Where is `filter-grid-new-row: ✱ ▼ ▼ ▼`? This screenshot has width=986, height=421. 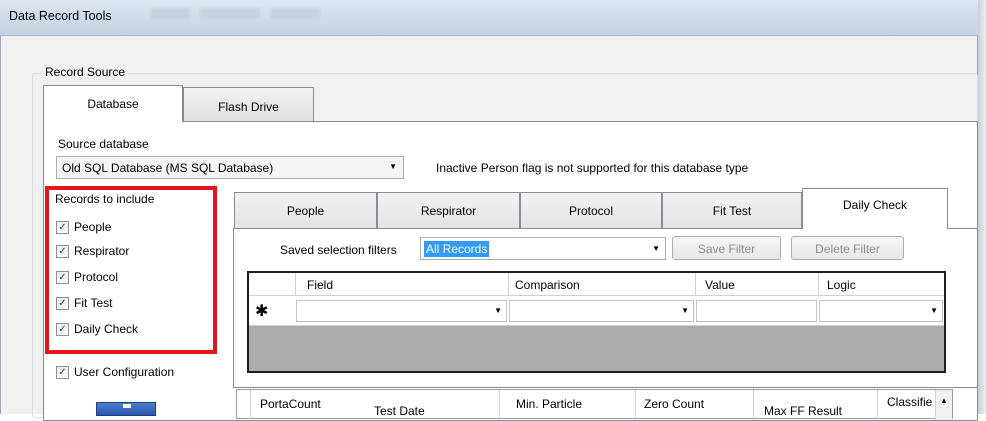 filter-grid-new-row: ✱ ▼ ▼ ▼ is located at coordinates (596, 311).